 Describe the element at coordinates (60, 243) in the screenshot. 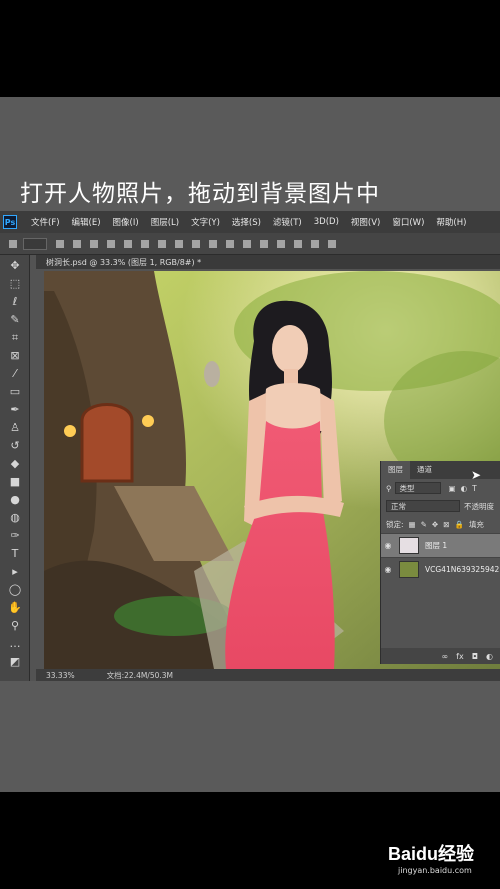

I see `transform-controls-icon` at that location.